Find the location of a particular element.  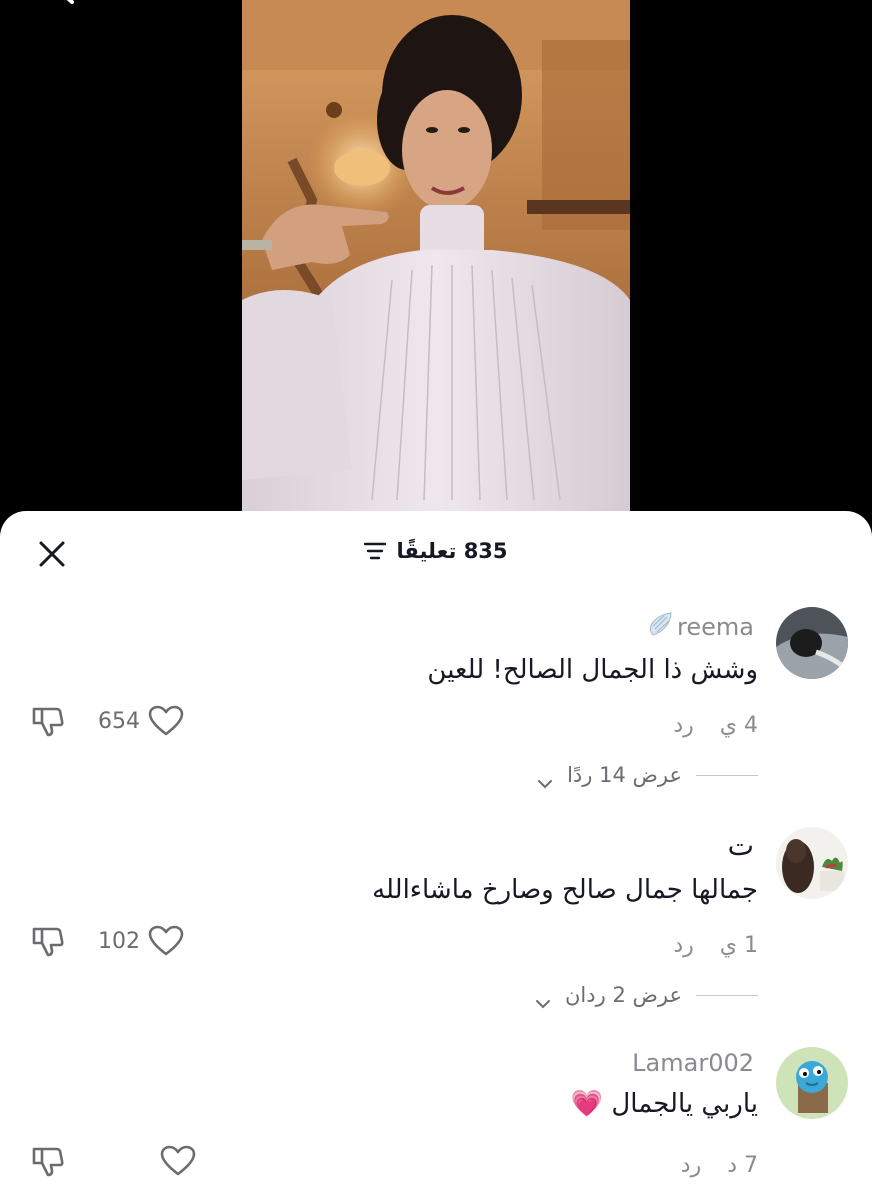

comment-time: 1 ي is located at coordinates (738, 945).